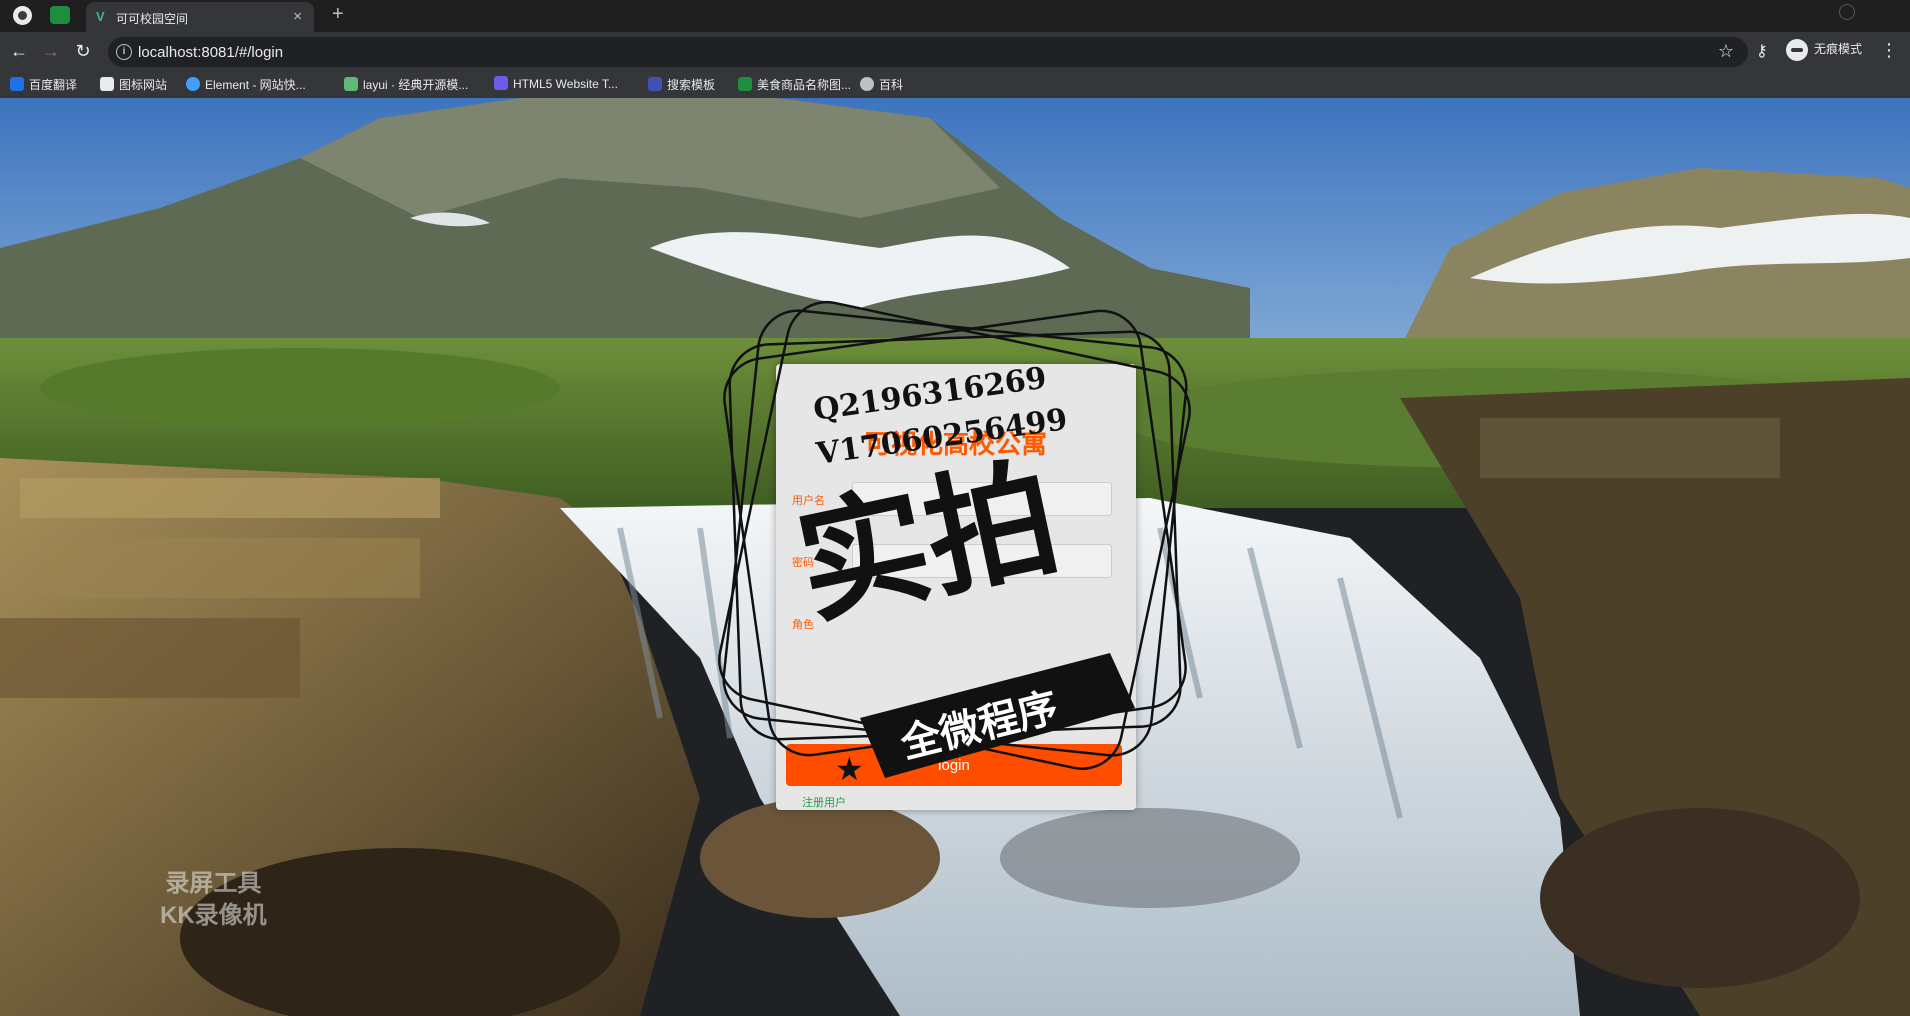 This screenshot has height=1016, width=1910. I want to click on recorder-line2: KK录像机, so click(213, 915).